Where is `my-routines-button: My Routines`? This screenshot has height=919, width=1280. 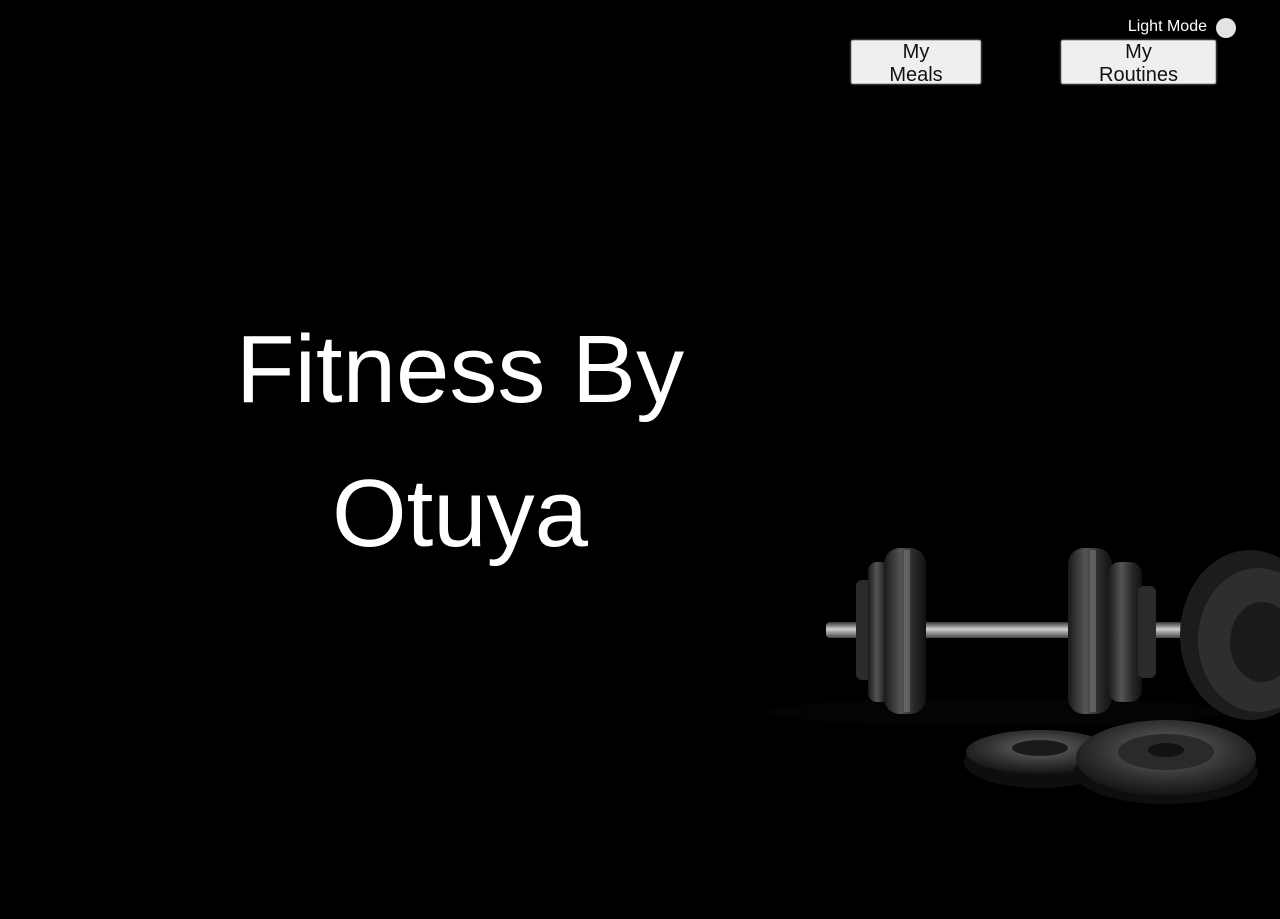 my-routines-button: My Routines is located at coordinates (1138, 63).